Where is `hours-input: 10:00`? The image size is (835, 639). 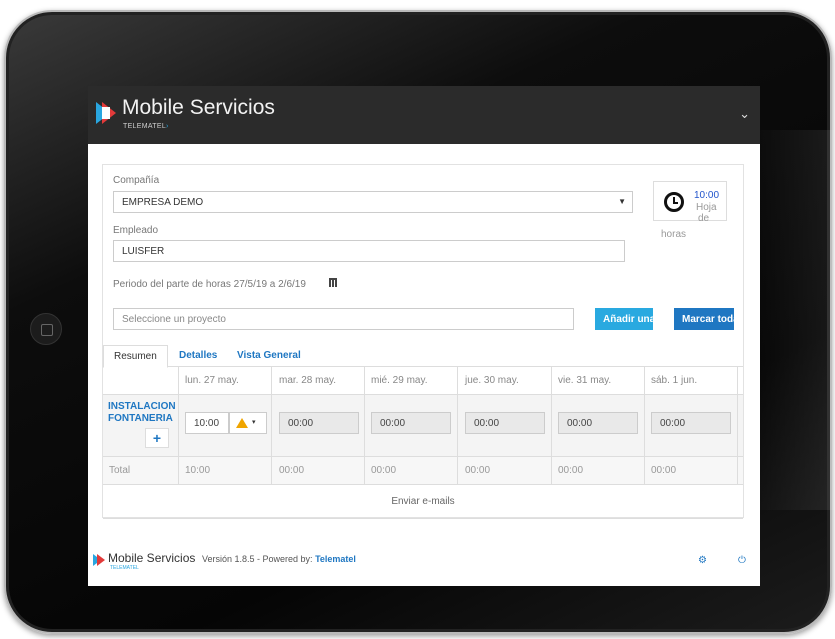
hours-input: 10:00 is located at coordinates (207, 423).